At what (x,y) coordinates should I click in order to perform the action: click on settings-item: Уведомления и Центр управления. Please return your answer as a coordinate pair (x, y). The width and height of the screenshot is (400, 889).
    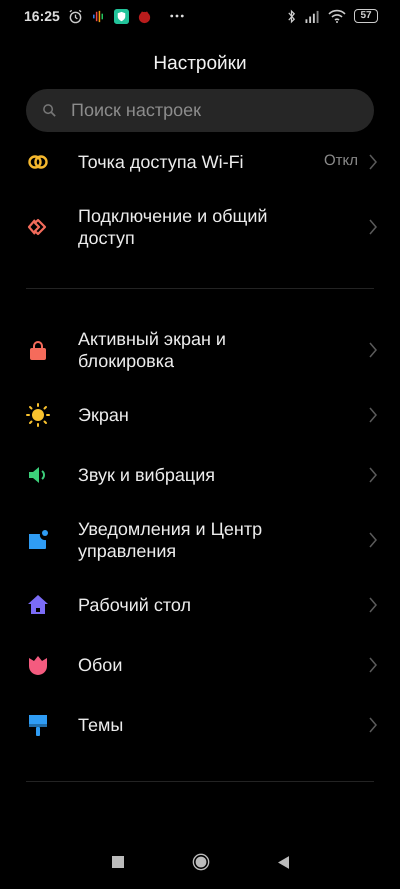
    Looking at the image, I should click on (200, 539).